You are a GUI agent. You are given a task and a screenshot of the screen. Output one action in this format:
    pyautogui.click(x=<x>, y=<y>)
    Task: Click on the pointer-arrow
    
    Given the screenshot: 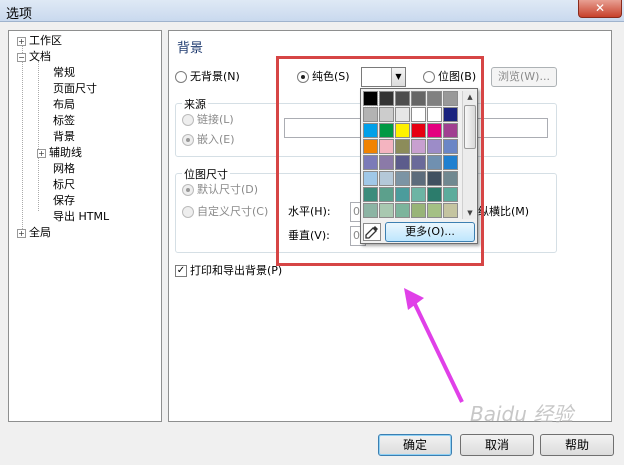 What is the action you would take?
    pyautogui.click(x=434, y=345)
    